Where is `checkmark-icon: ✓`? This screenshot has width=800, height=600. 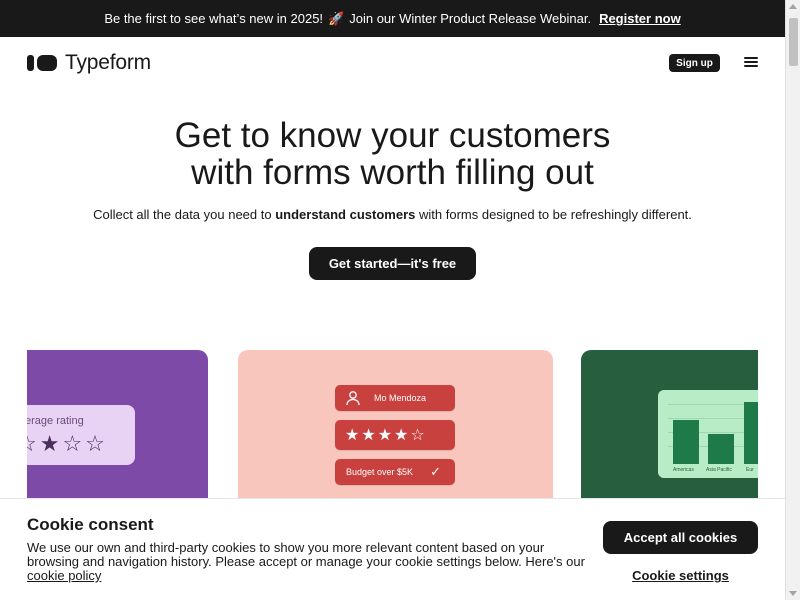
checkmark-icon: ✓ is located at coordinates (435, 471).